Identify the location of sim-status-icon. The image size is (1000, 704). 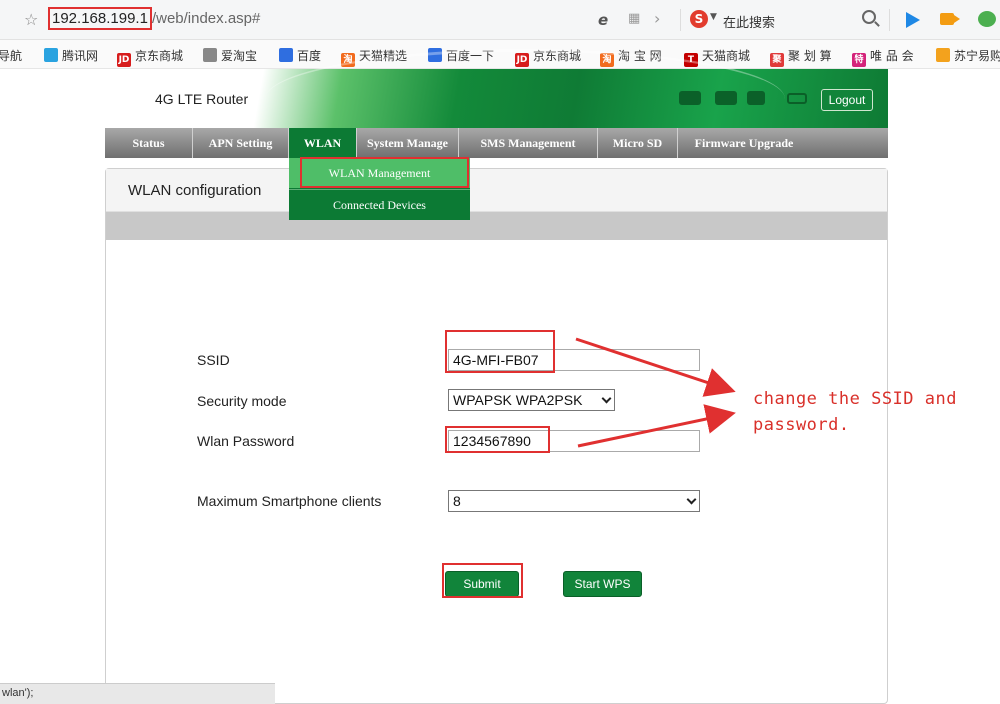
(726, 98).